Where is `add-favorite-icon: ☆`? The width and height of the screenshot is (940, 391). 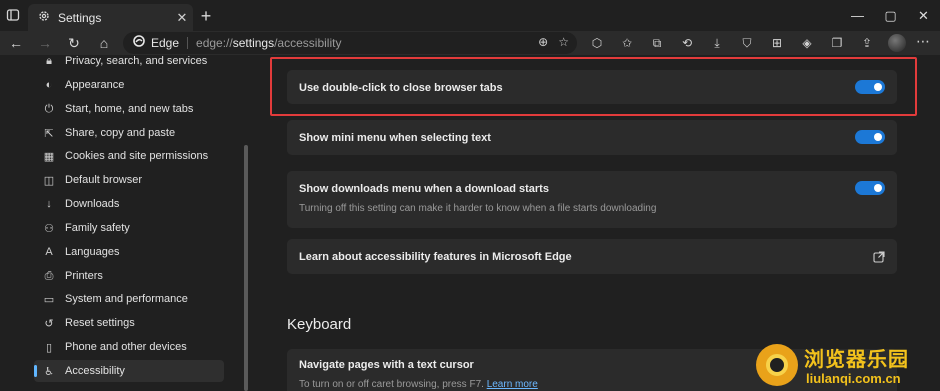 add-favorite-icon: ☆ is located at coordinates (563, 42).